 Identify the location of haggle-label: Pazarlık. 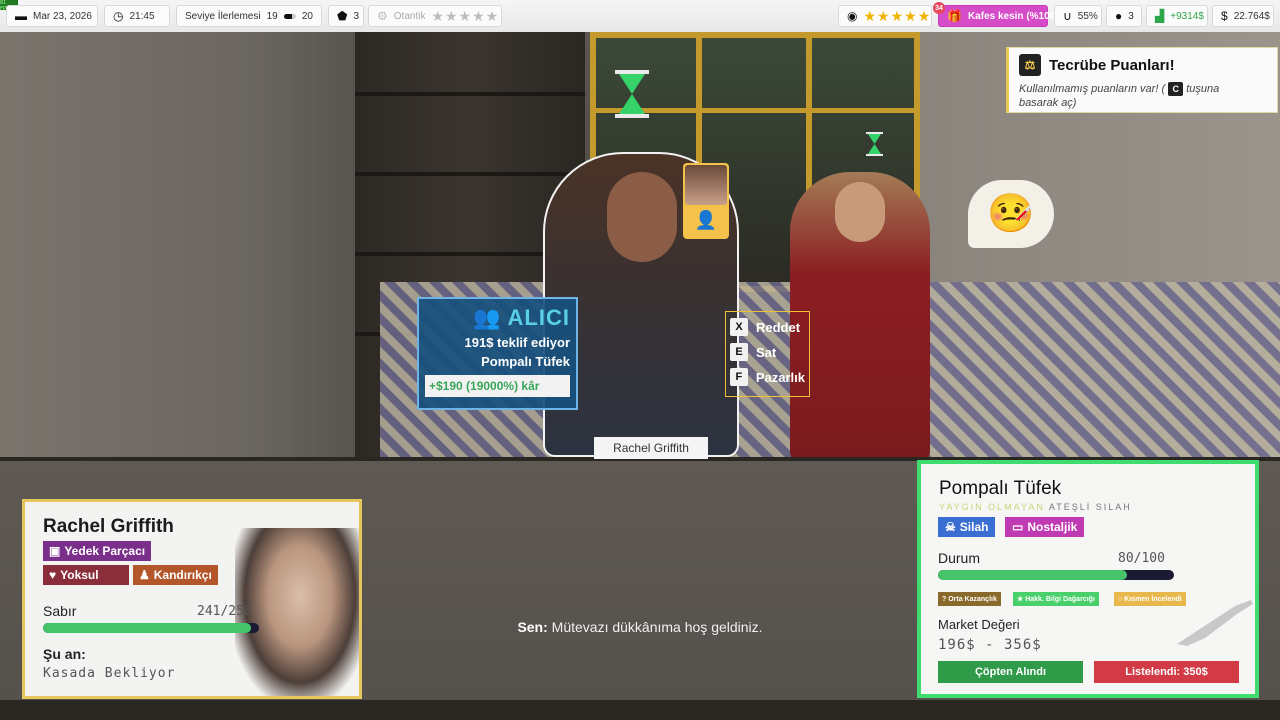
(780, 377).